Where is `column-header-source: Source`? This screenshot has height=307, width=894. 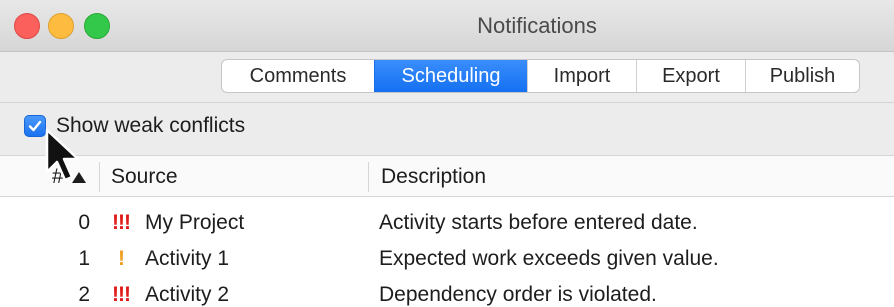
column-header-source: Source is located at coordinates (144, 176).